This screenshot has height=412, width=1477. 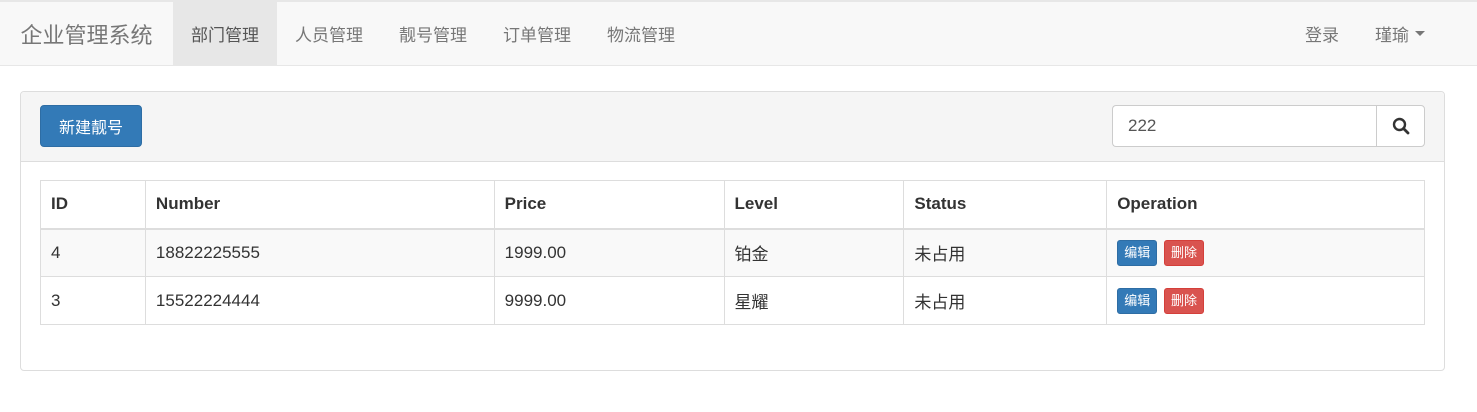 I want to click on nav-item-department: 部门管理, so click(x=225, y=33).